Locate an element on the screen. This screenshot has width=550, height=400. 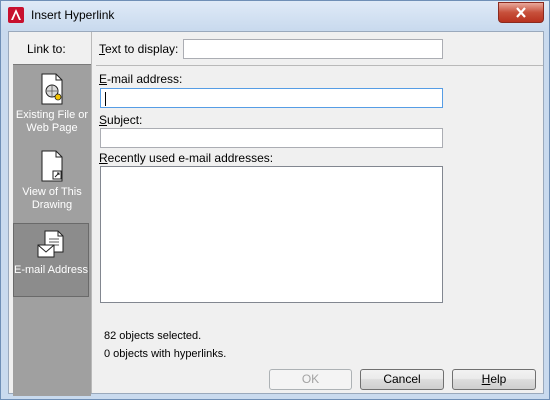
window-title: Insert Hyperlink is located at coordinates (73, 15).